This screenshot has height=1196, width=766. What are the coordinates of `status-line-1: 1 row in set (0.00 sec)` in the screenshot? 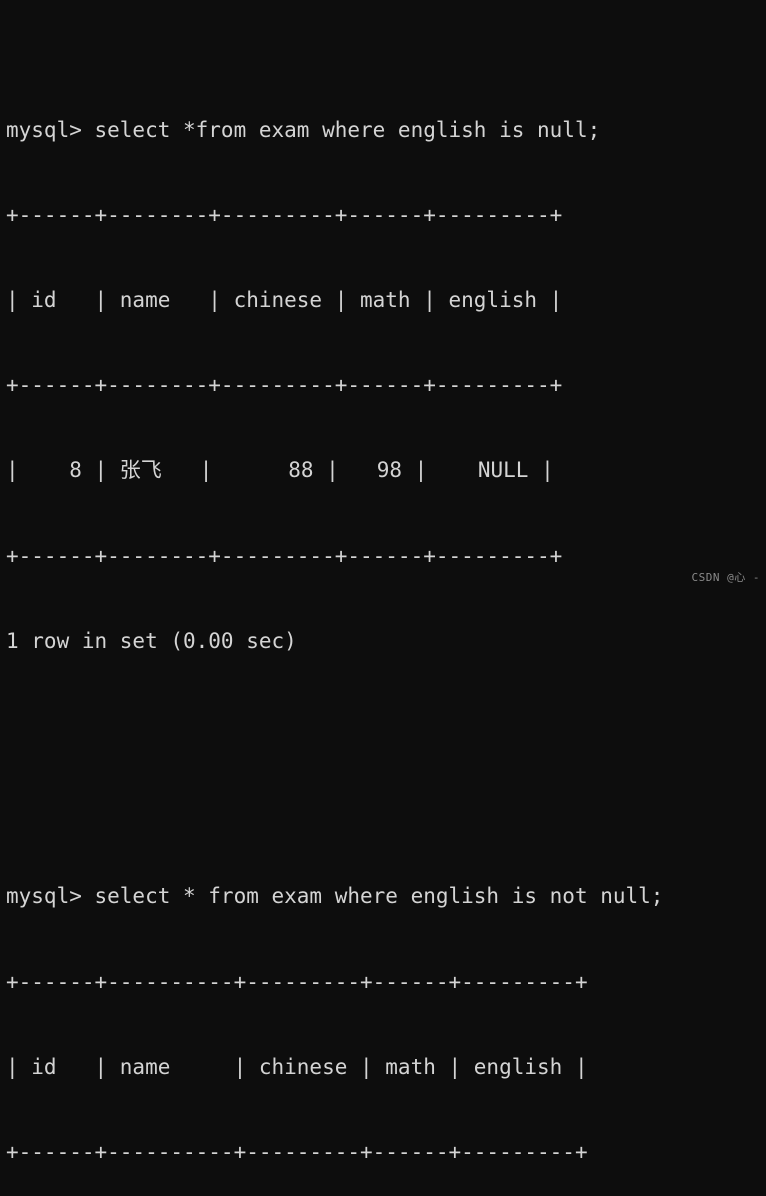 It's located at (151, 640).